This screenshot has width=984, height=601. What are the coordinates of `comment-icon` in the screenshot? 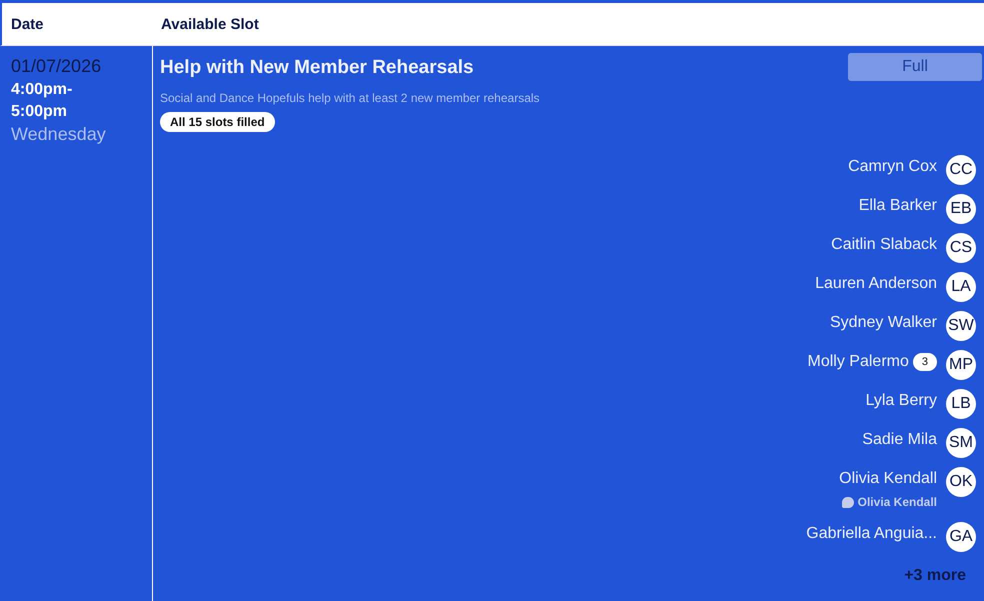 It's located at (848, 502).